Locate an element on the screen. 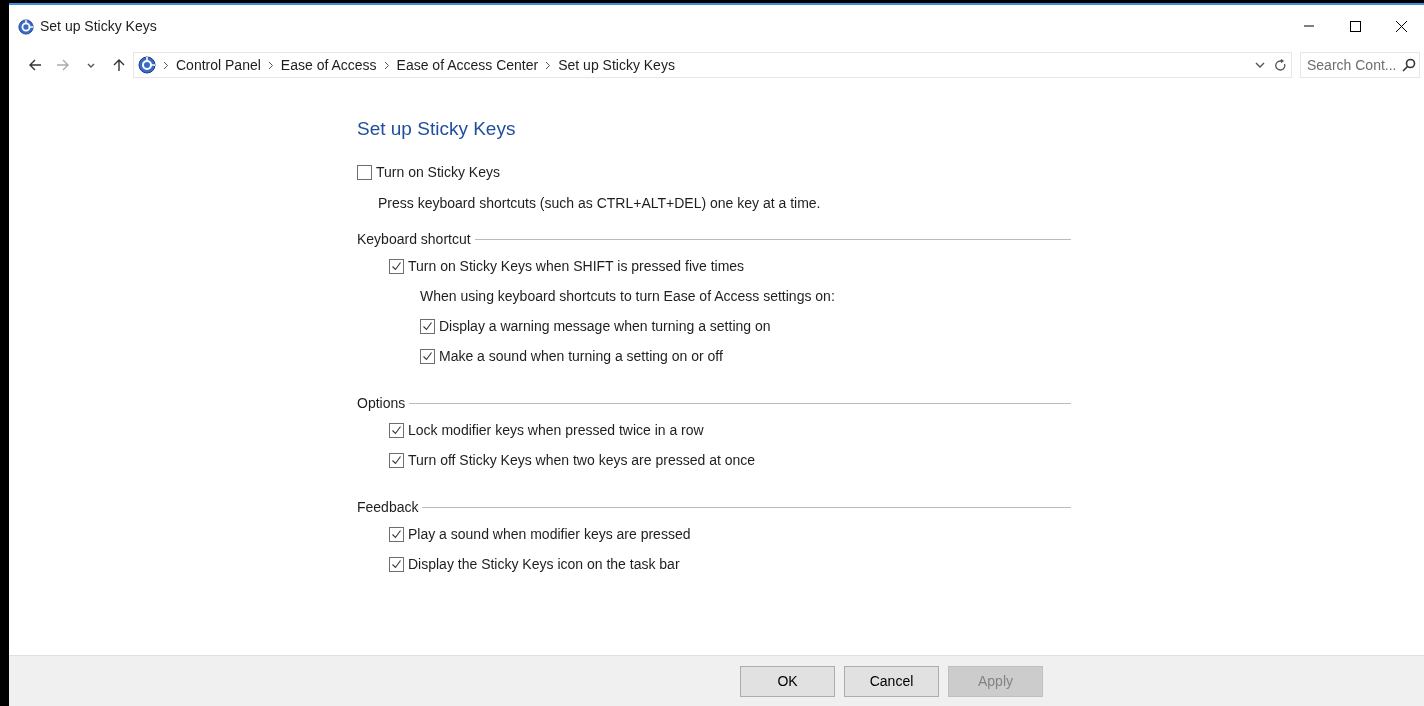  back-arrow-icon is located at coordinates (35, 65).